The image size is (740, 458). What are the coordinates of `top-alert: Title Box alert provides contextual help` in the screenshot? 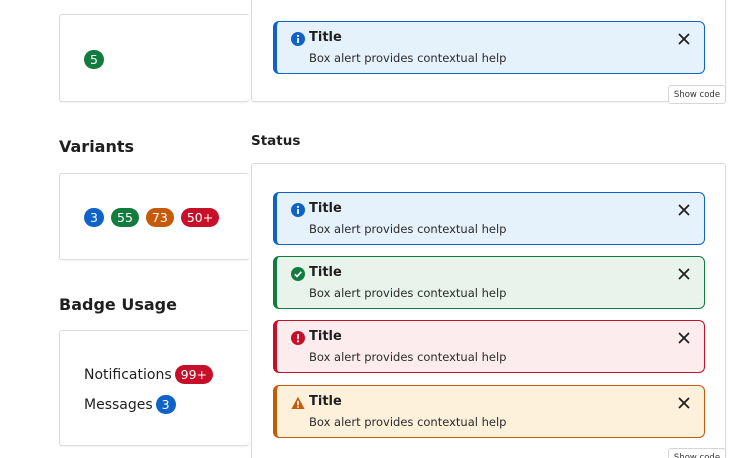 It's located at (489, 47).